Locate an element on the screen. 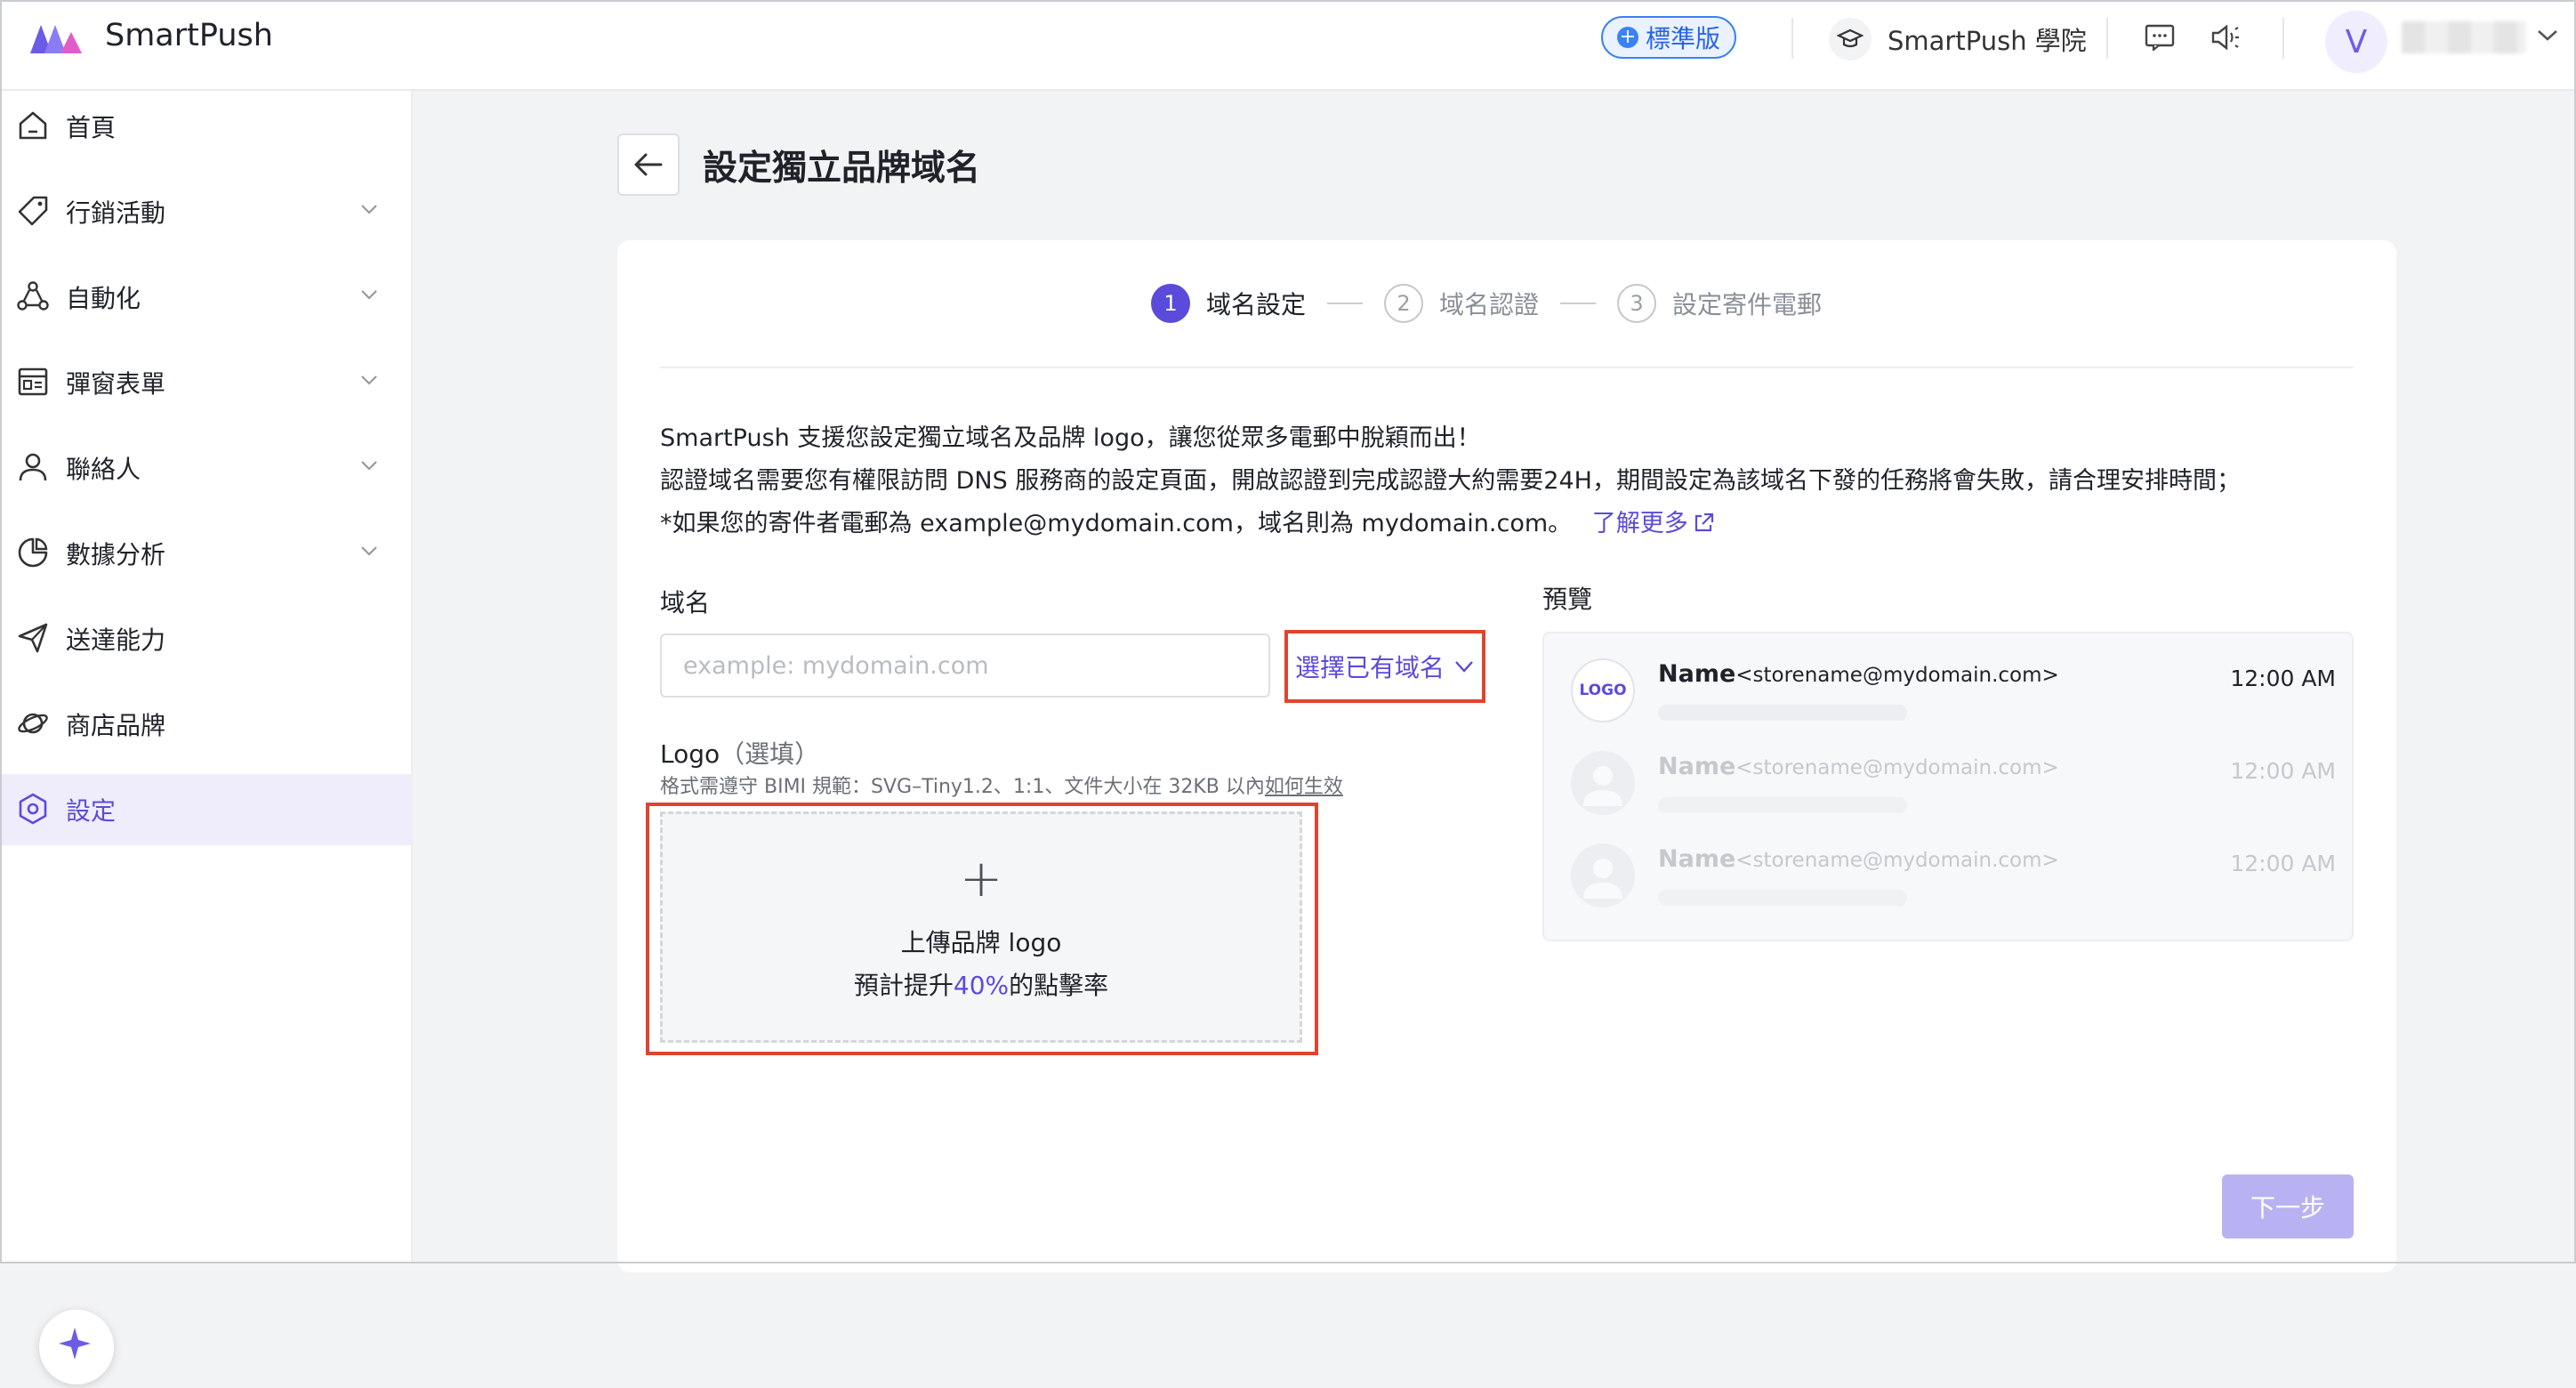  plan-badge: + 標準版 is located at coordinates (1668, 37).